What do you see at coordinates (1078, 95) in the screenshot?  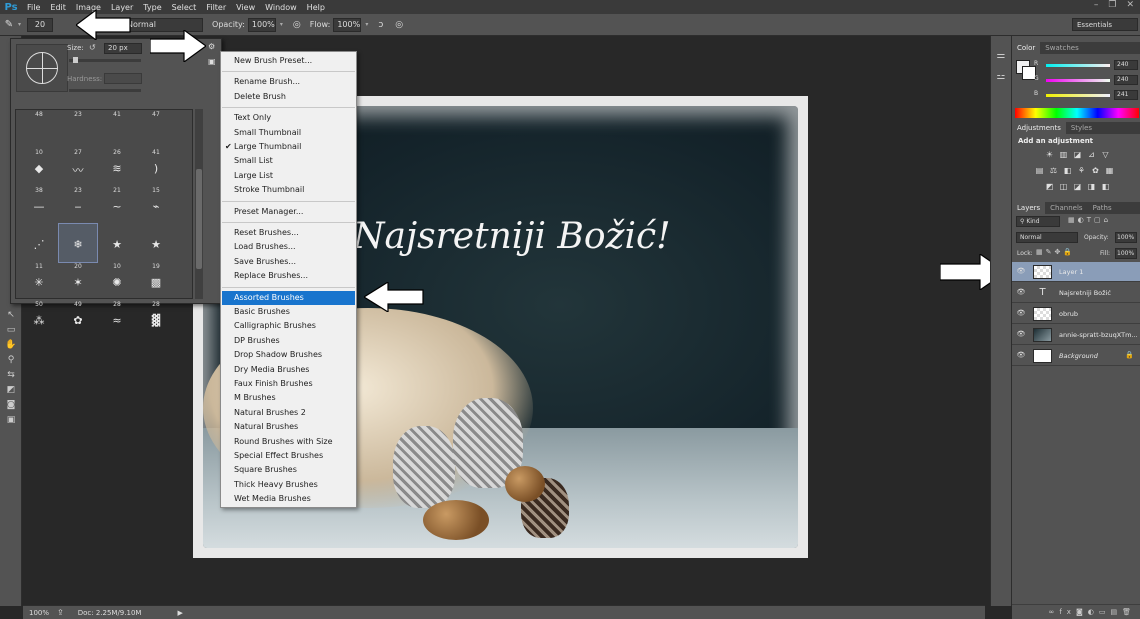 I see `blue-slider` at bounding box center [1078, 95].